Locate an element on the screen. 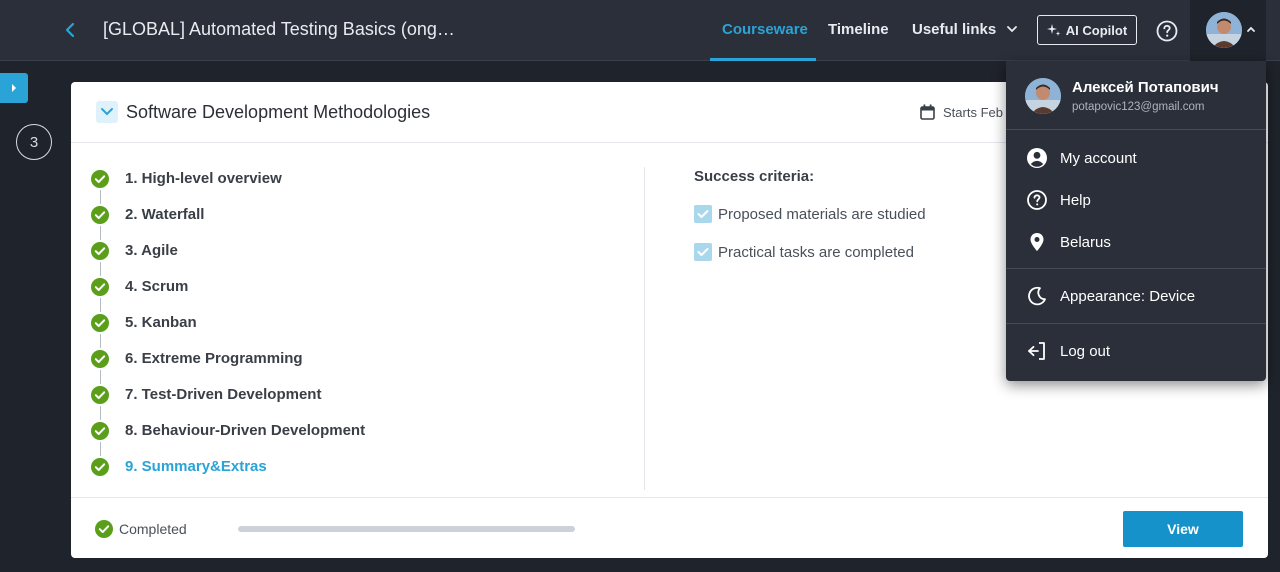  tab-timeline: Timeline is located at coordinates (858, 29).